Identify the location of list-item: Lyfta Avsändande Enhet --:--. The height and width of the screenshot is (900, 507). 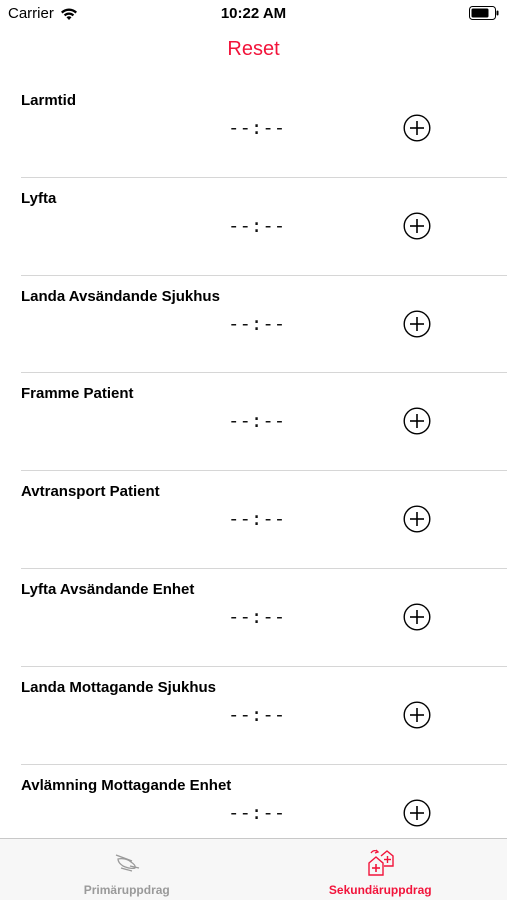
(253, 618).